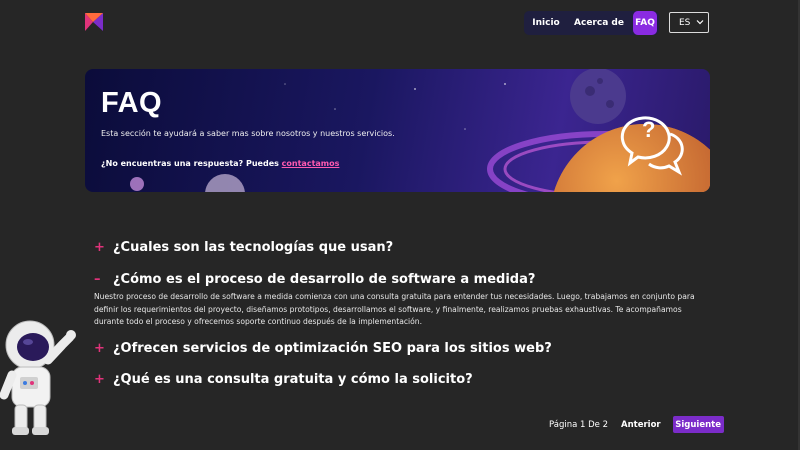 This screenshot has height=450, width=800. What do you see at coordinates (645, 23) in the screenshot?
I see `nav-faq: FAQ` at bounding box center [645, 23].